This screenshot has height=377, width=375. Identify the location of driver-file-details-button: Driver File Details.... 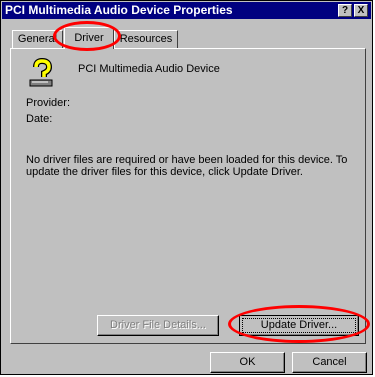
(158, 325).